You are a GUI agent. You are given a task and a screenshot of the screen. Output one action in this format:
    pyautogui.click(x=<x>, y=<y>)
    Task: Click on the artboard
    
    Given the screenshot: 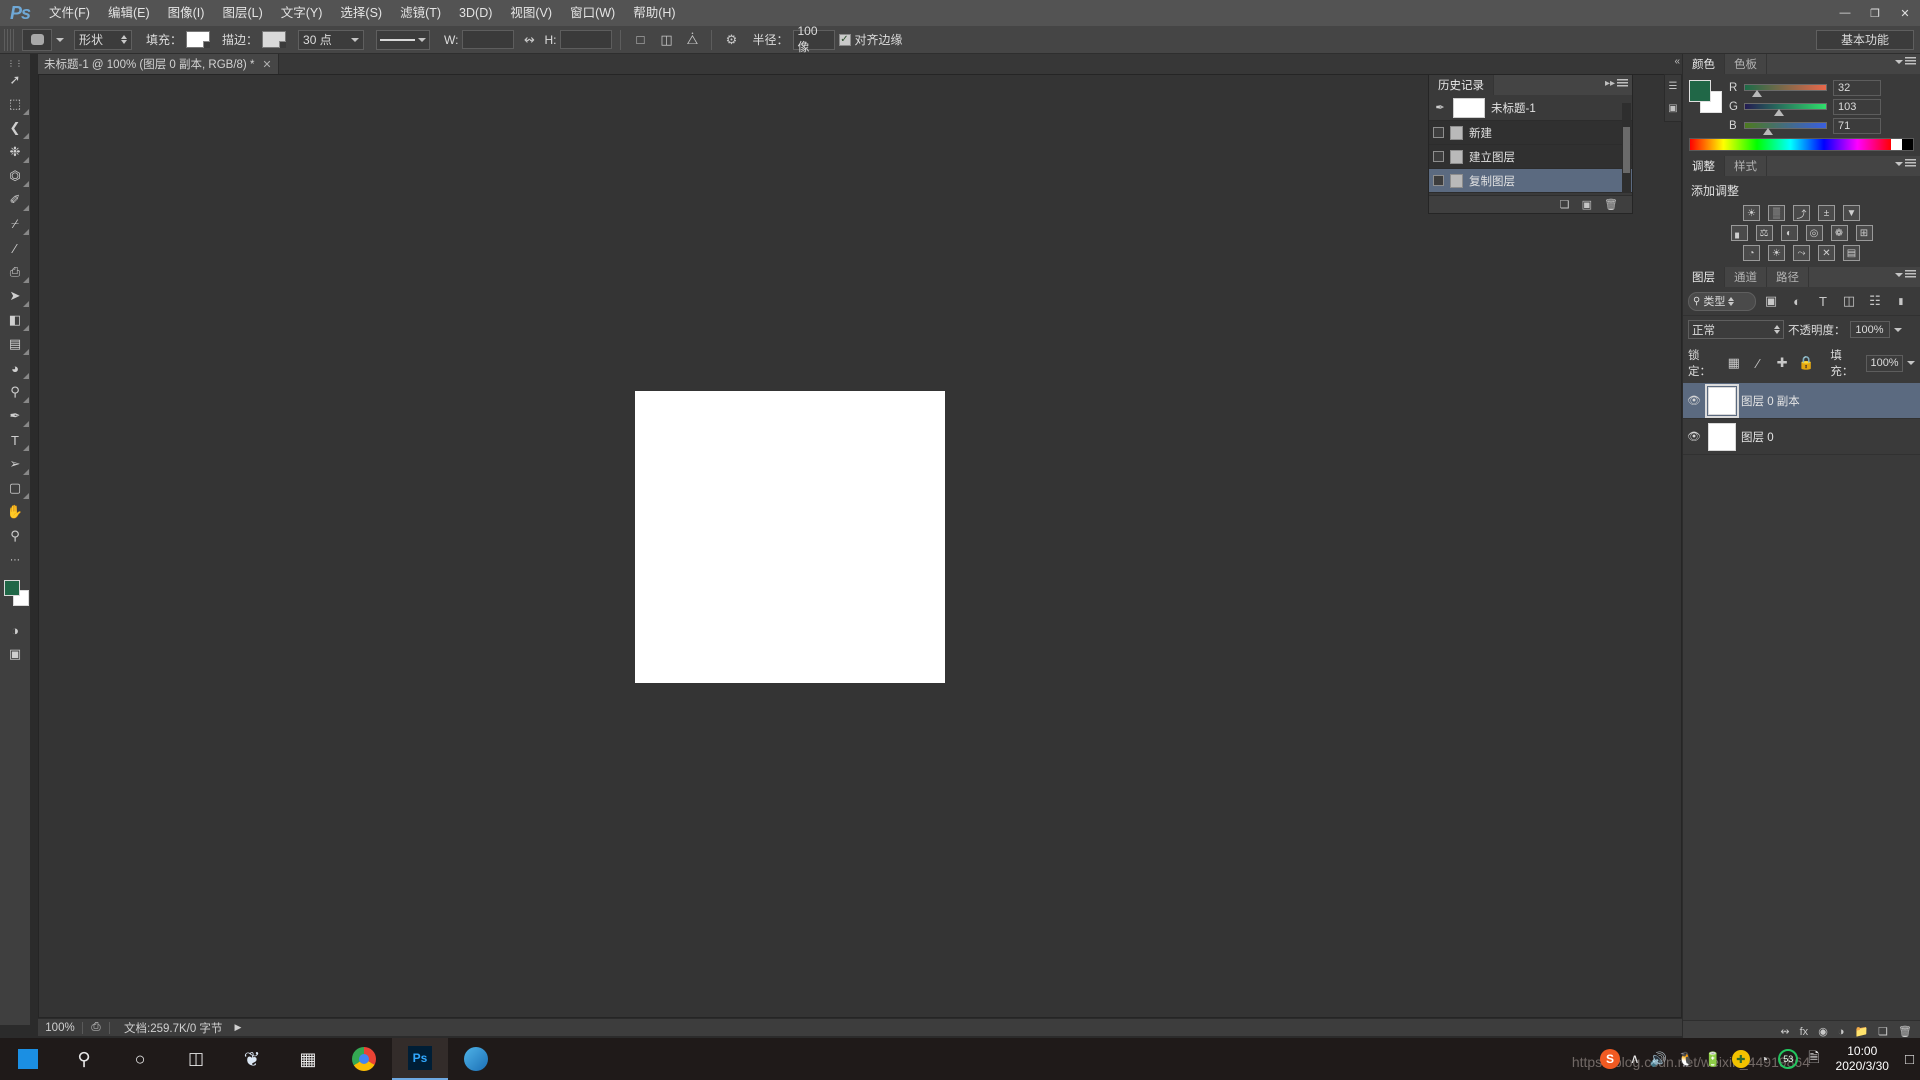 What is the action you would take?
    pyautogui.click(x=790, y=537)
    